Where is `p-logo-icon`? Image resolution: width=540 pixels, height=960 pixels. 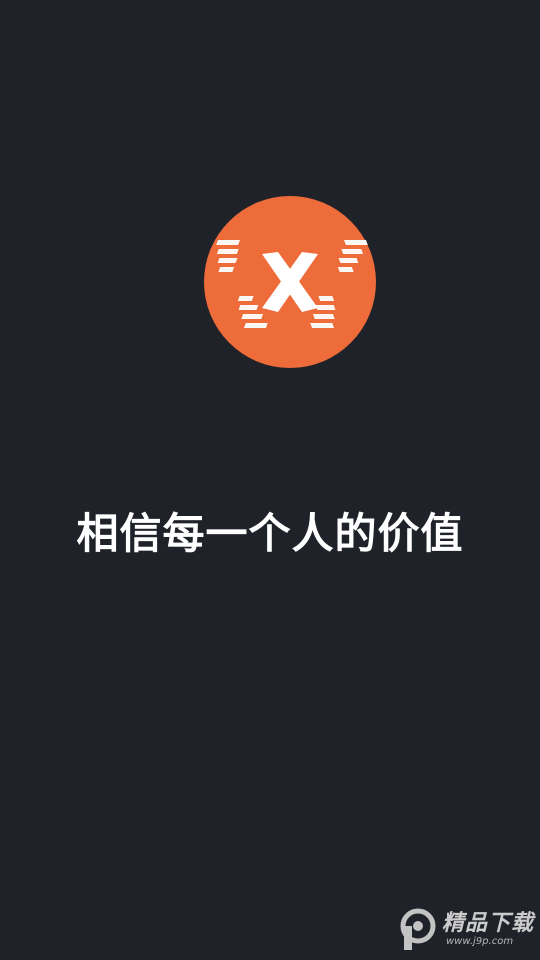 p-logo-icon is located at coordinates (418, 930).